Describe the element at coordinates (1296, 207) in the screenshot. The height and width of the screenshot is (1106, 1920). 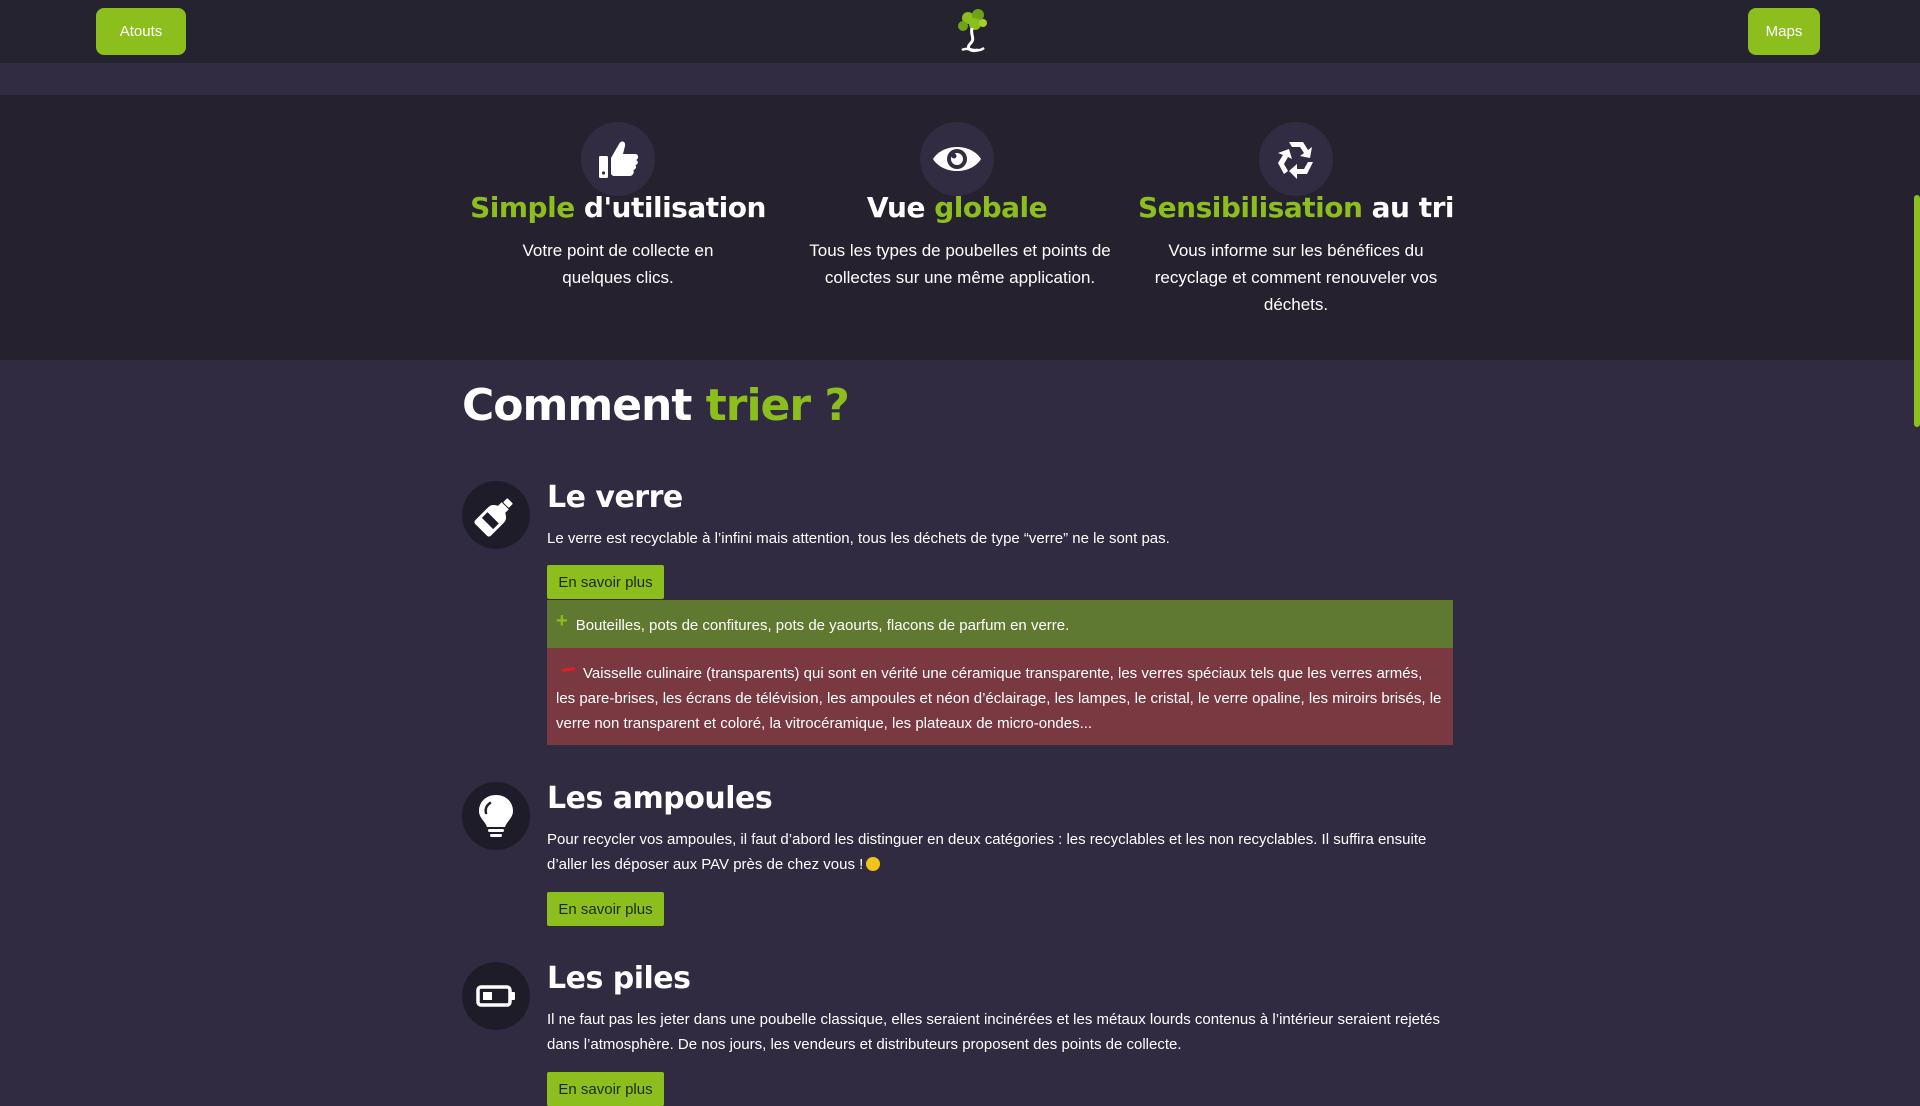
I see `feature-title: Sensibilisation au tri` at that location.